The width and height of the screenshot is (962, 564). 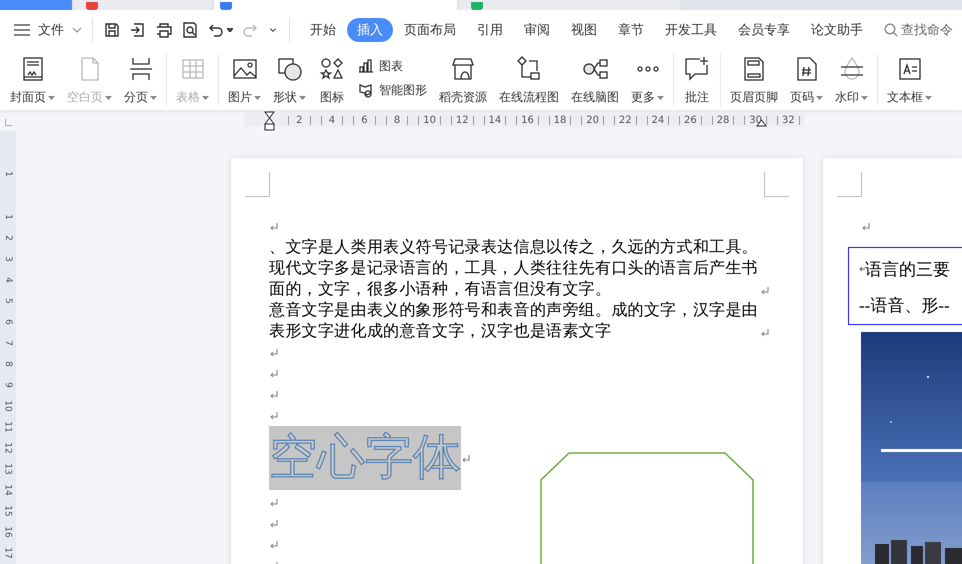 What do you see at coordinates (366, 66) in the screenshot?
I see `bar-chart-icon` at bounding box center [366, 66].